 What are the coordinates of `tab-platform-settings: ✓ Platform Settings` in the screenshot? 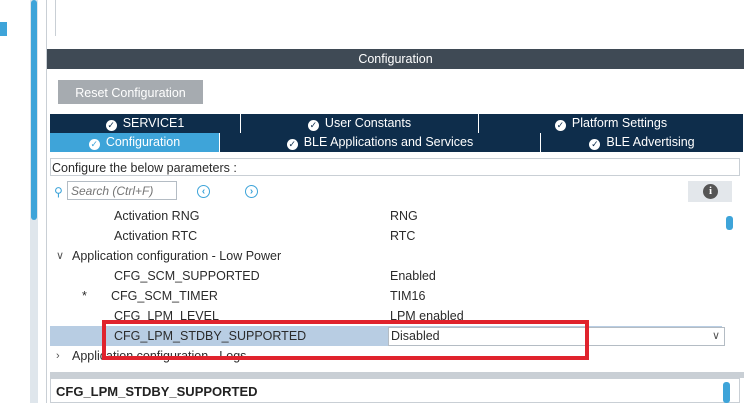 It's located at (611, 123).